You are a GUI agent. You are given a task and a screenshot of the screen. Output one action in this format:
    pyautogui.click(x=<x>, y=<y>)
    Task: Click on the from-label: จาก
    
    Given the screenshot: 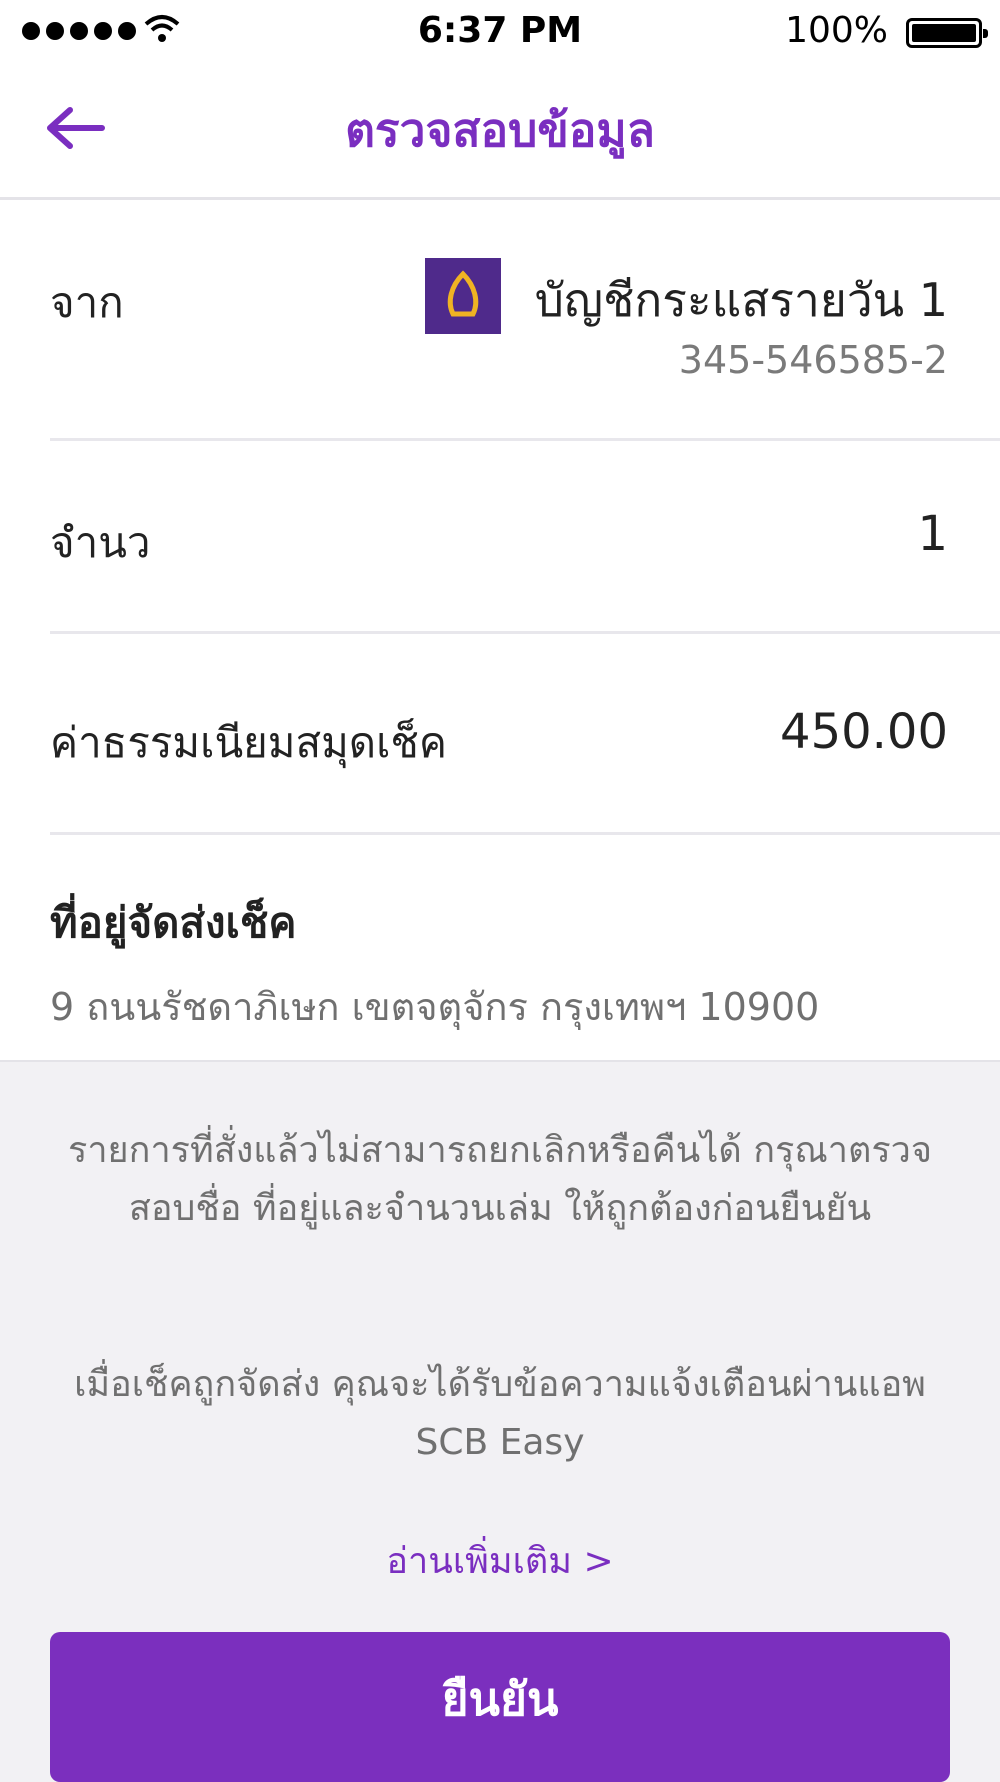 What is the action you would take?
    pyautogui.click(x=87, y=302)
    